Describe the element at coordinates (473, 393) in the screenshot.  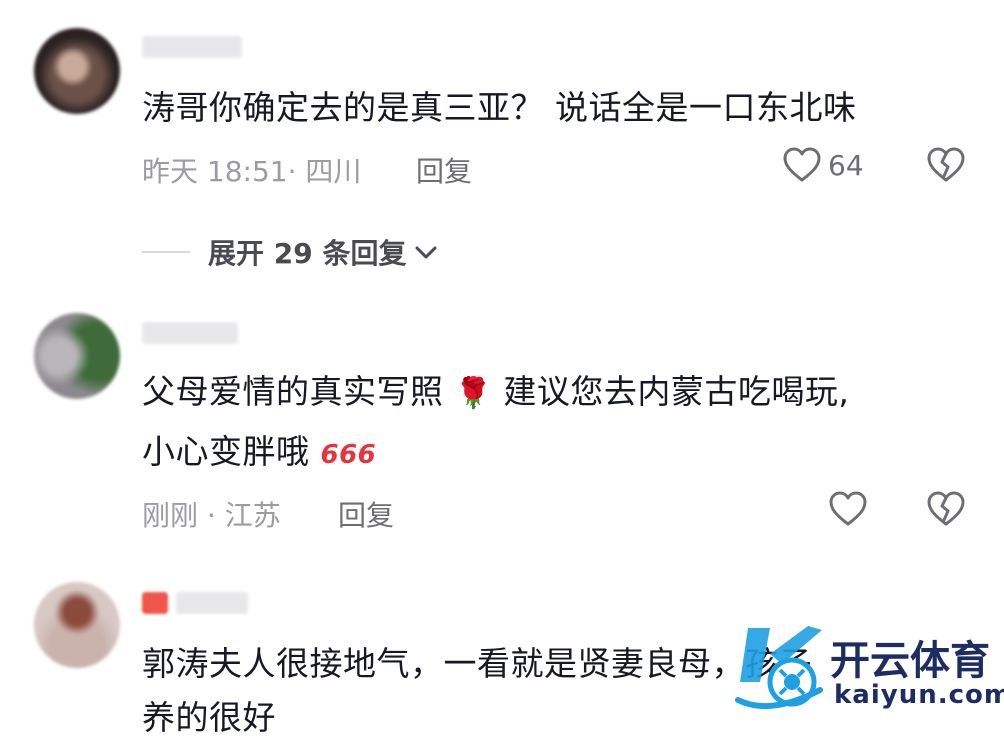
I see `rose-emoji: 🌹` at that location.